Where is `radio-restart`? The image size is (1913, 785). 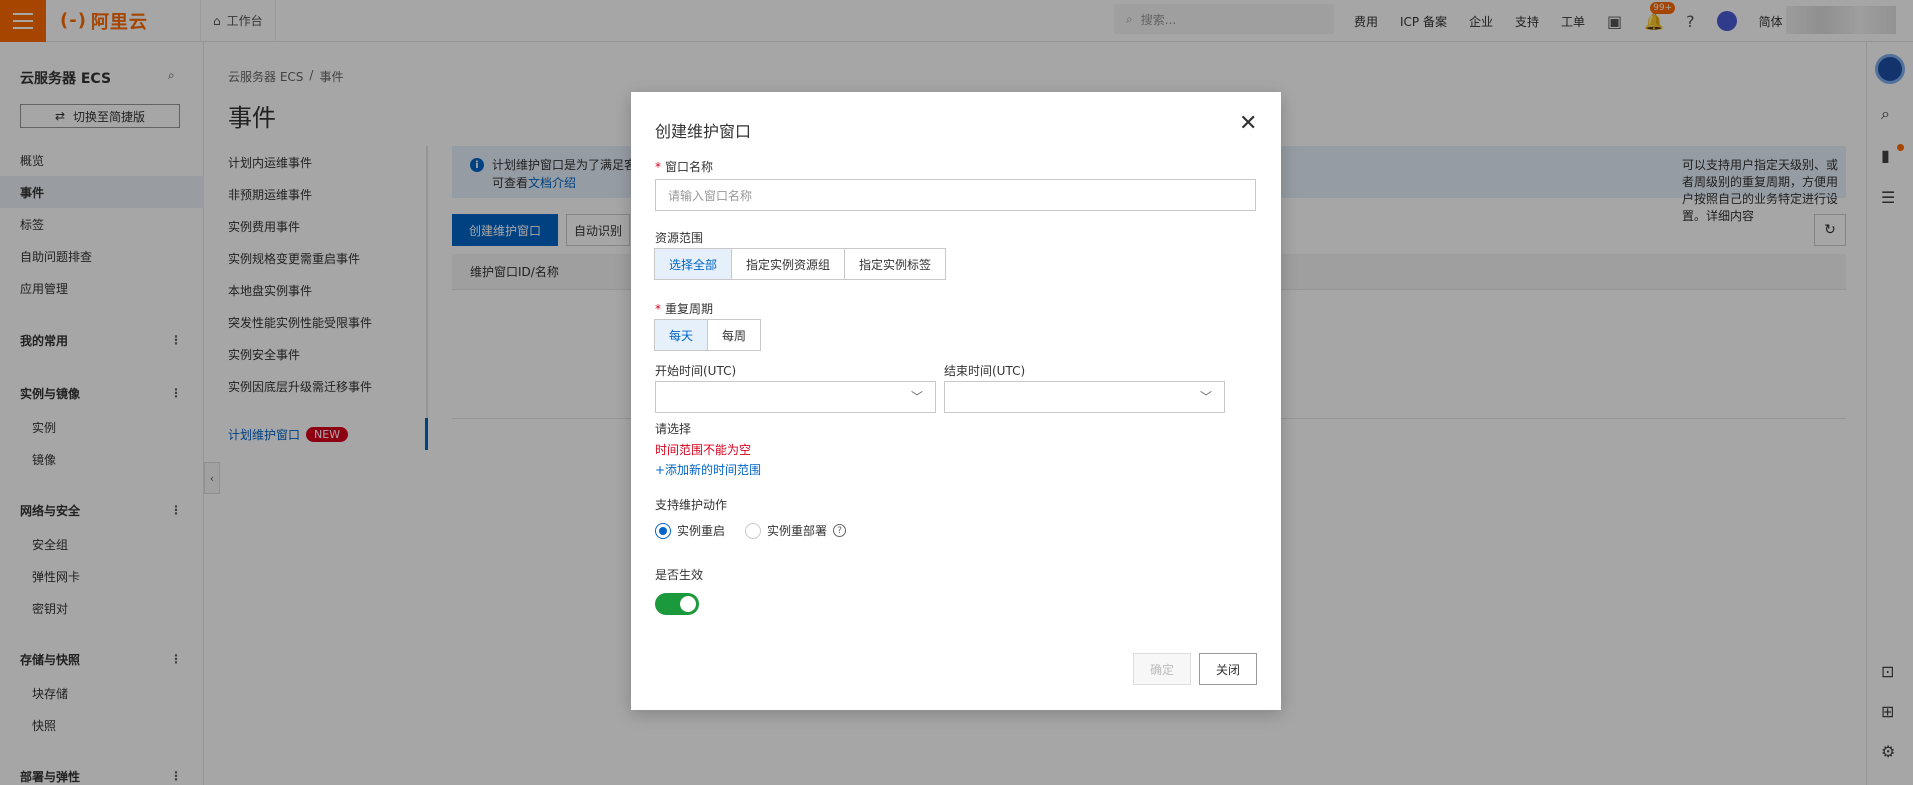
radio-restart is located at coordinates (663, 530).